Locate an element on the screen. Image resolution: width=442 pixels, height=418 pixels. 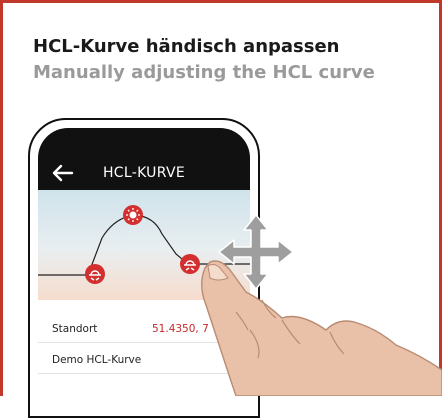
app-header: HCL-KURVE is located at coordinates (144, 159).